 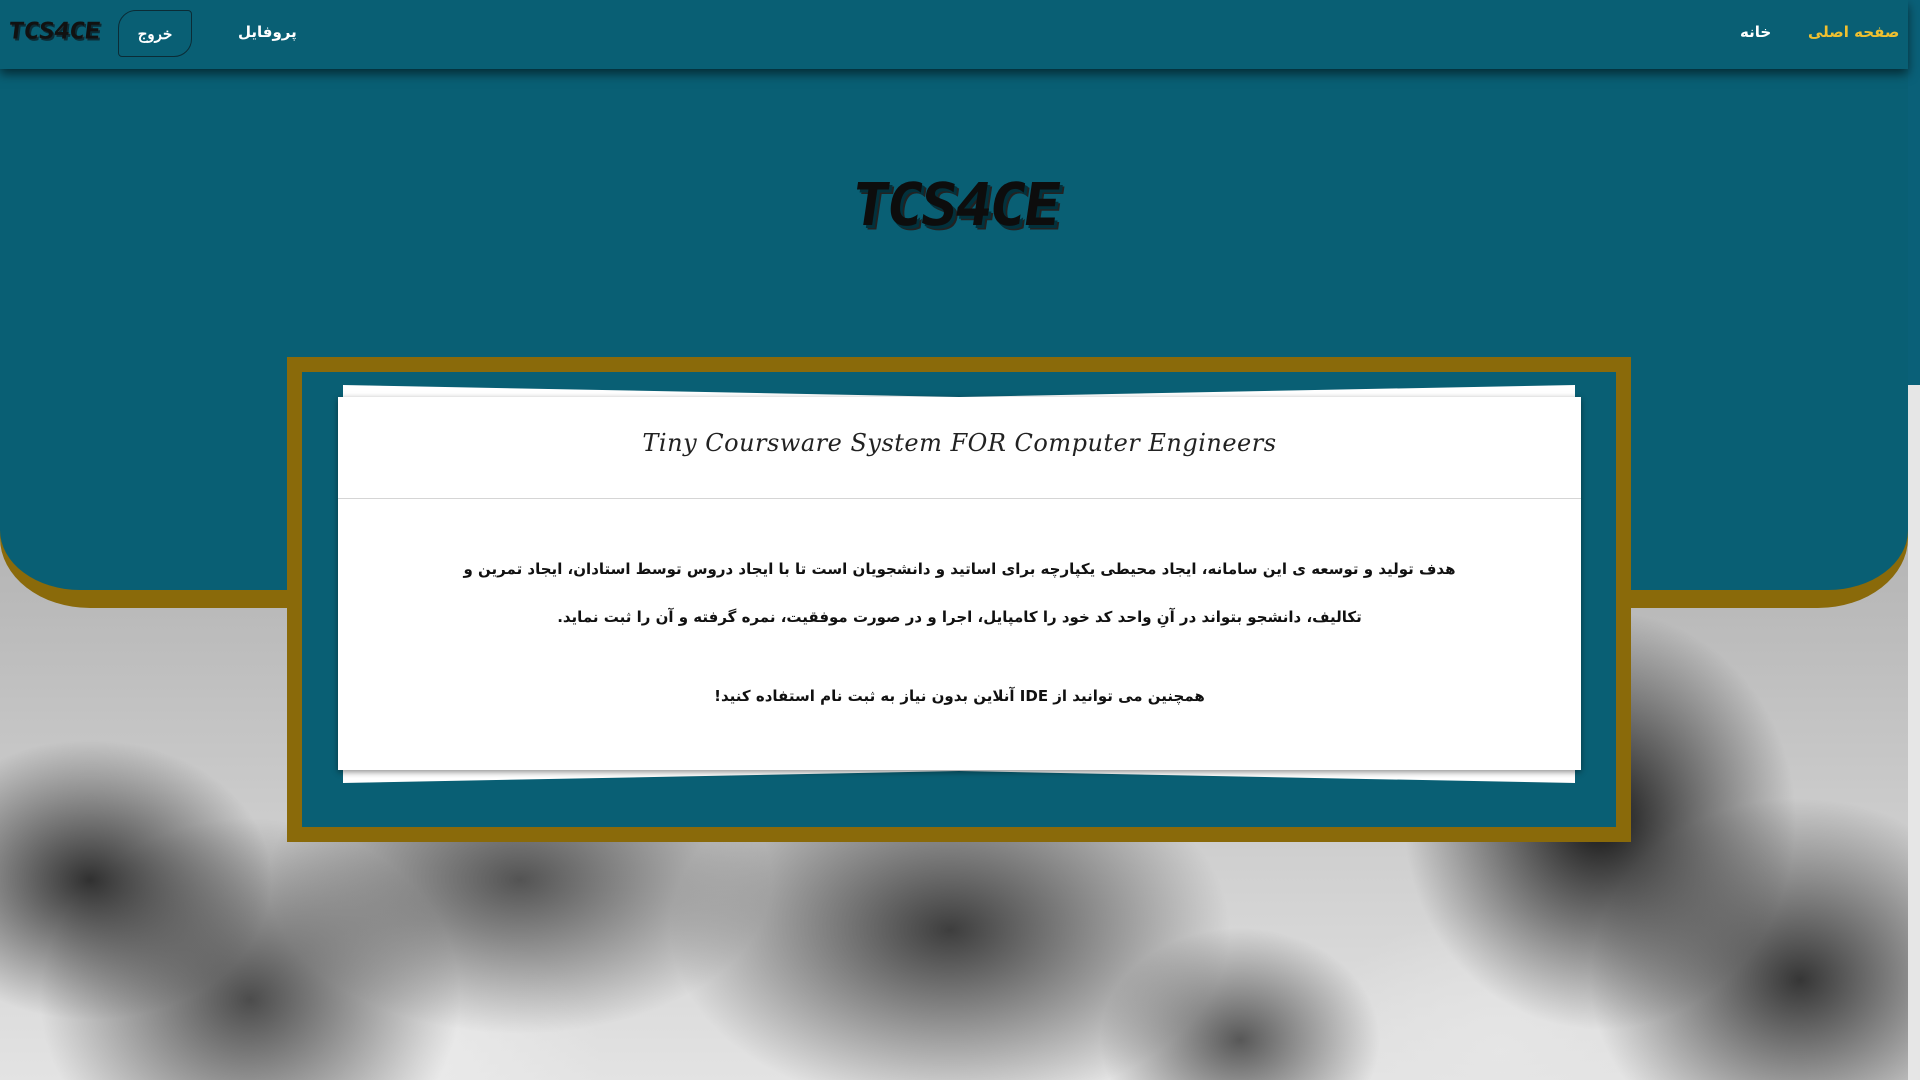 I want to click on card-divider, so click(x=959, y=498).